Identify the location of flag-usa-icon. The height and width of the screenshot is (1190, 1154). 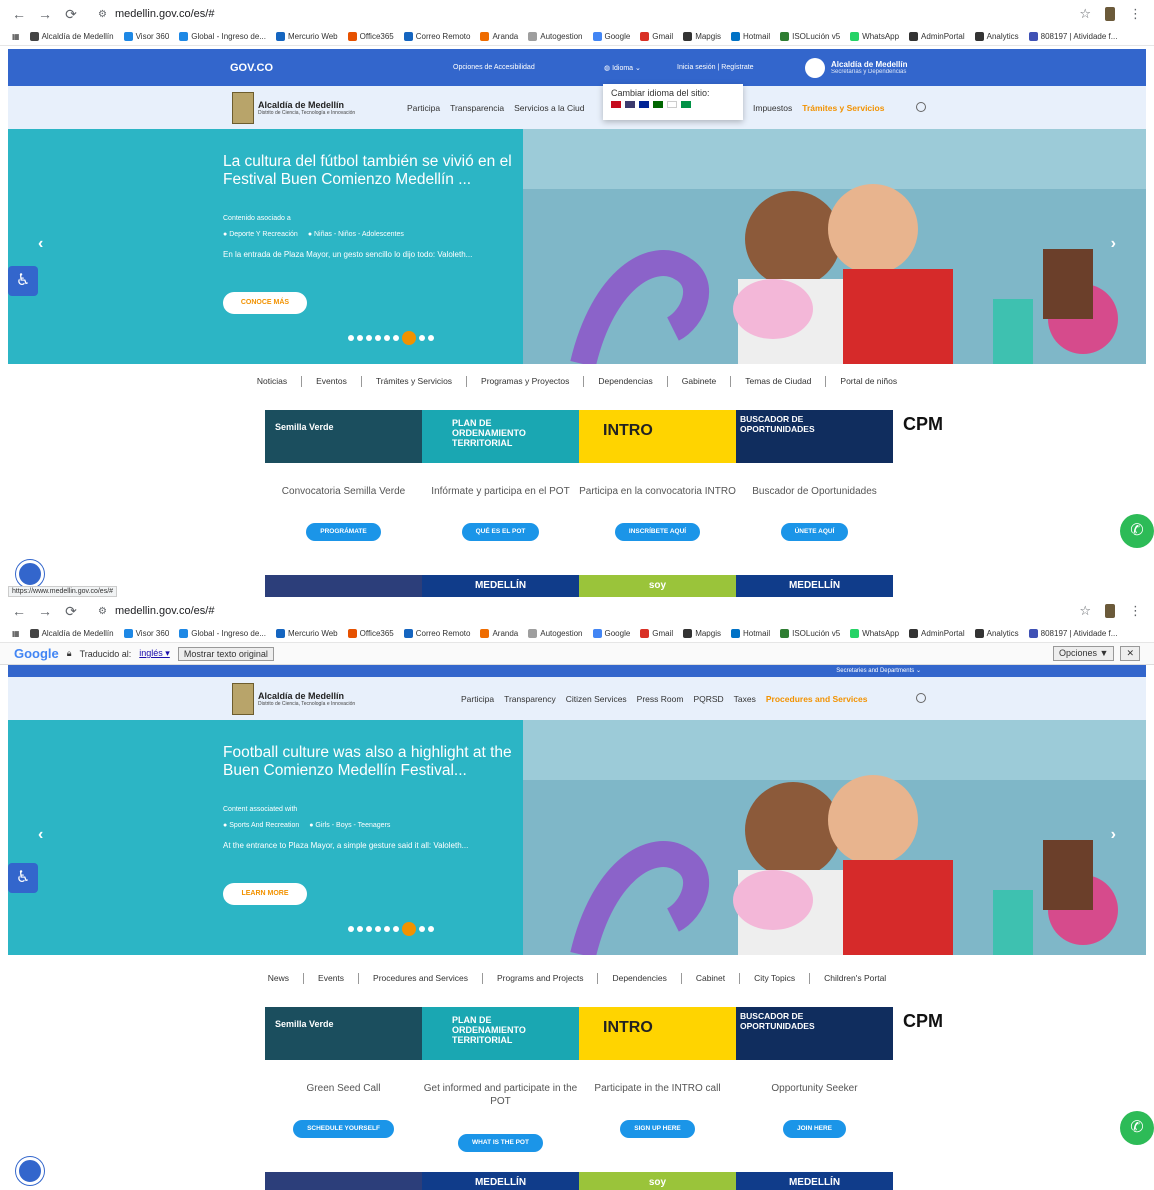
(630, 104).